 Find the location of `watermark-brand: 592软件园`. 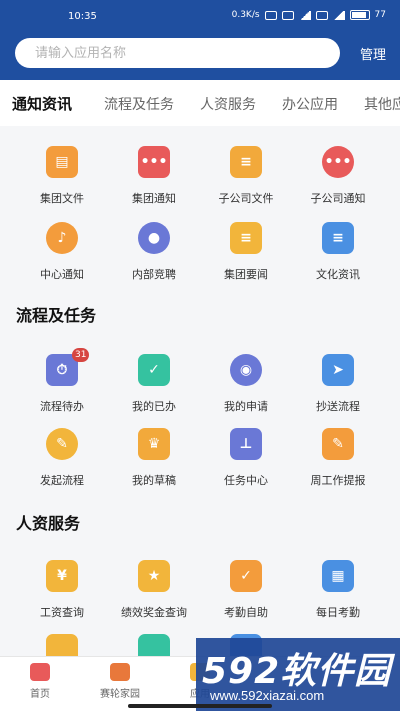

watermark-brand: 592软件园 is located at coordinates (297, 671).